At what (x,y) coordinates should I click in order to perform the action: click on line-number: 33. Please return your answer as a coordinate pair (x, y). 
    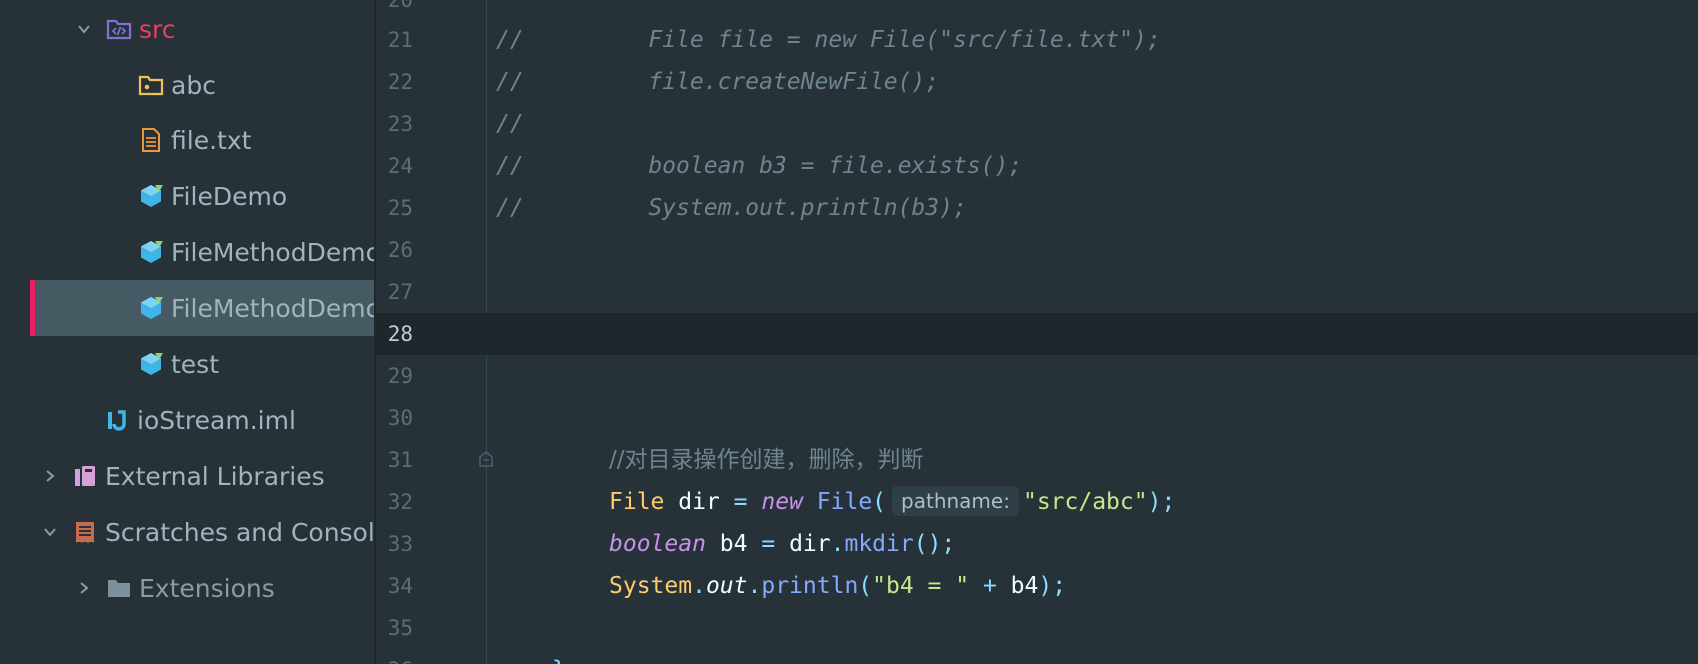
    Looking at the image, I should click on (400, 544).